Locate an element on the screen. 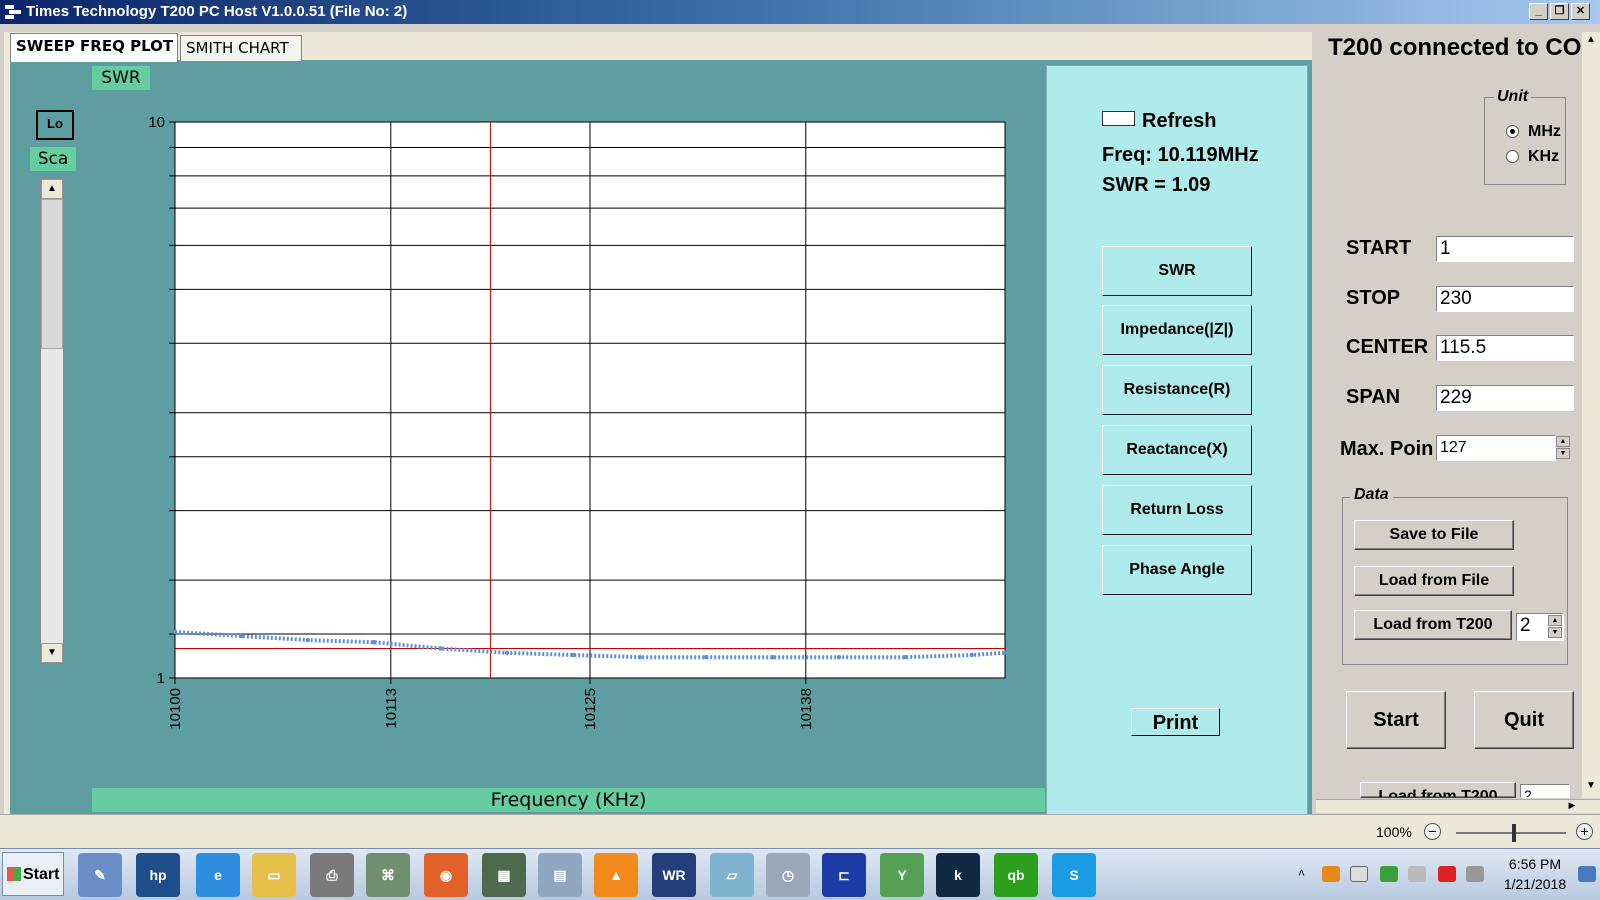 The image size is (1600, 900). file-explorer-icon: ▭ is located at coordinates (274, 875).